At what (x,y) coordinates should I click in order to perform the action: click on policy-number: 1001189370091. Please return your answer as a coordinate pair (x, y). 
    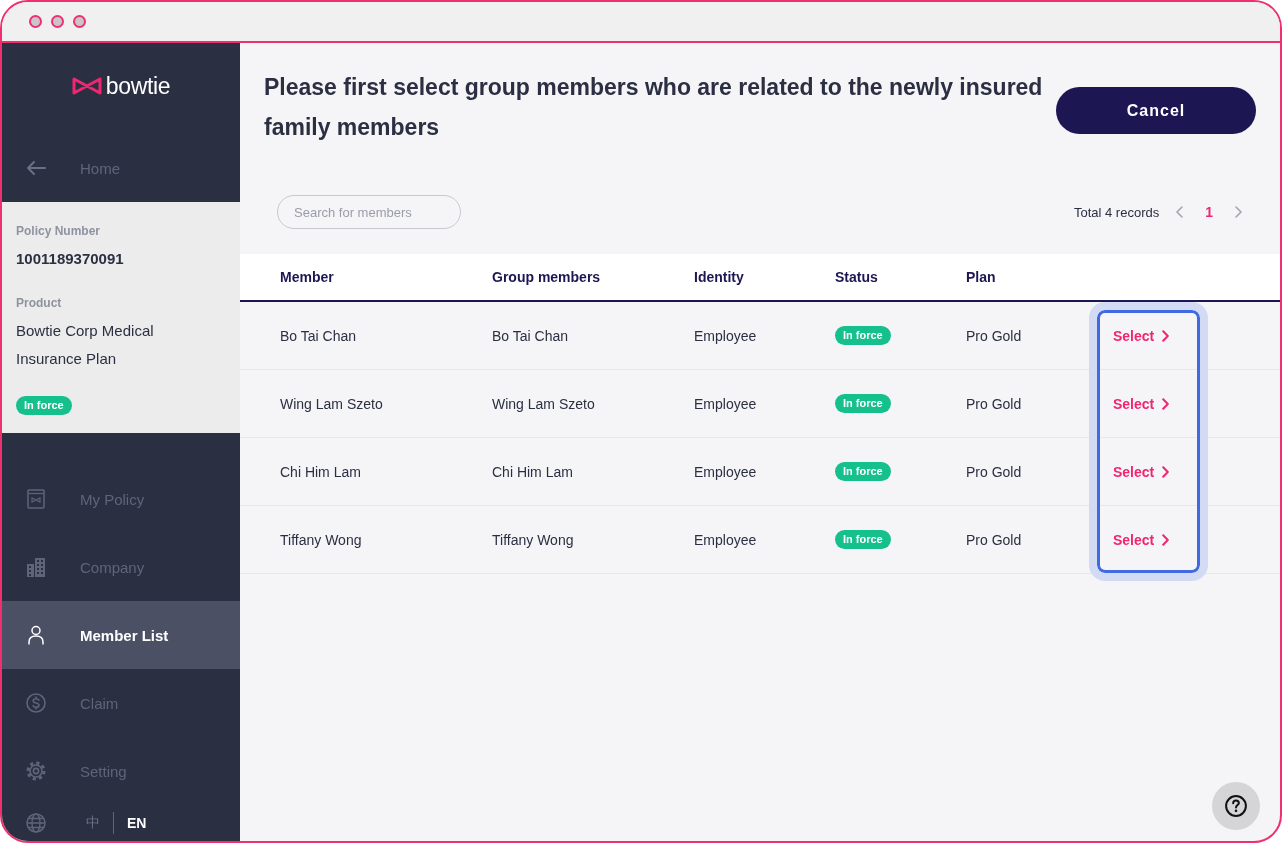
    Looking at the image, I should click on (70, 259).